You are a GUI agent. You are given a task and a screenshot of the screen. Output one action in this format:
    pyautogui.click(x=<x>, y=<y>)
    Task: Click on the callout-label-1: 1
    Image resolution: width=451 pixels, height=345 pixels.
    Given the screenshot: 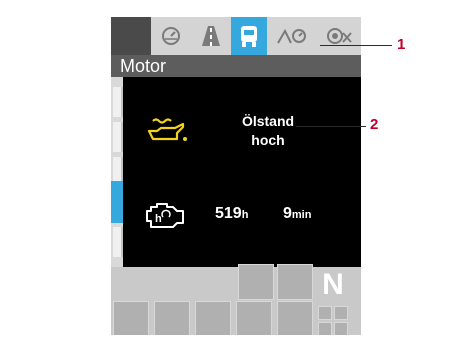 What is the action you would take?
    pyautogui.click(x=401, y=44)
    